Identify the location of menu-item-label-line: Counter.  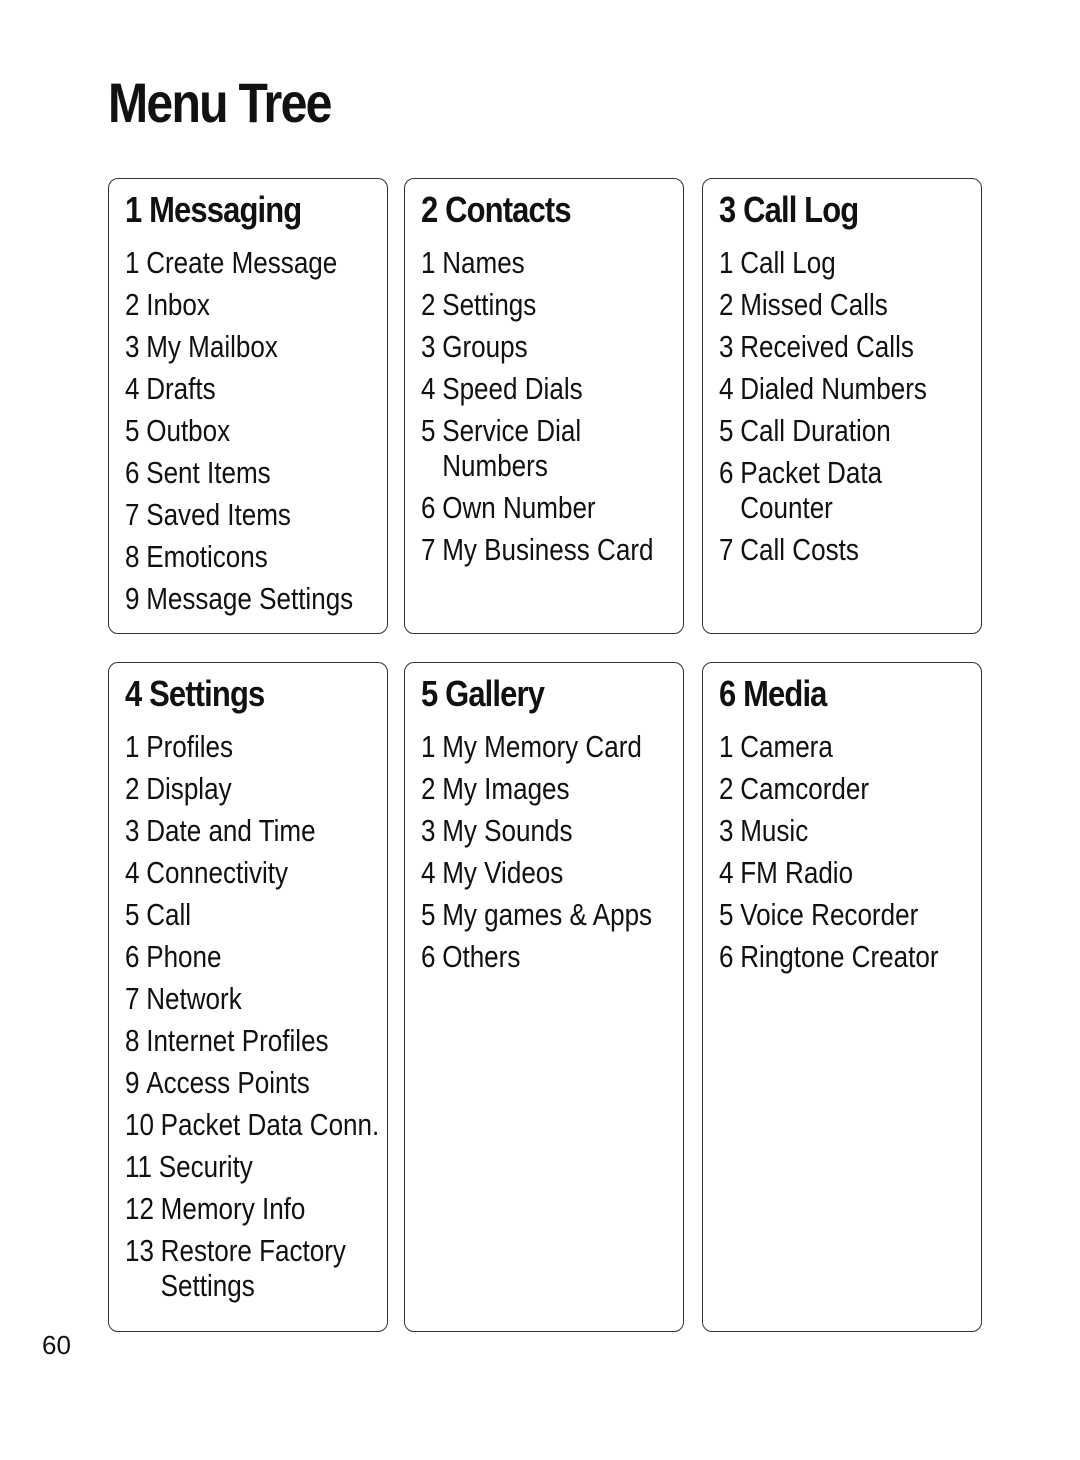
(786, 507).